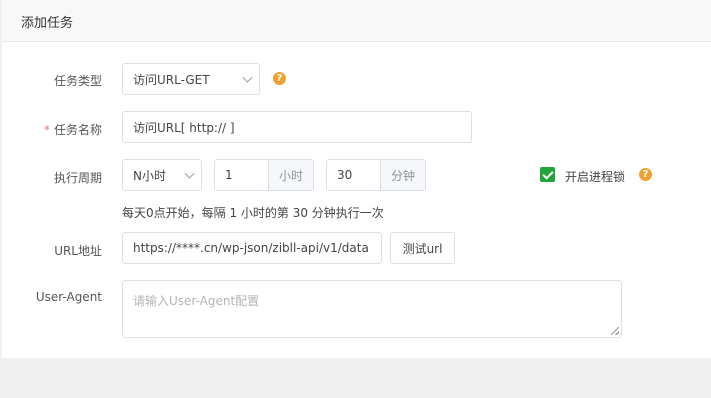  I want to click on hours-value: 1, so click(229, 175).